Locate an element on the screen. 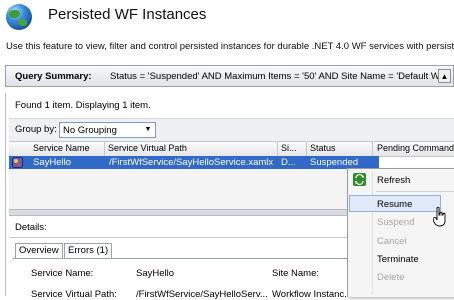  details-label: Details: is located at coordinates (31, 227).